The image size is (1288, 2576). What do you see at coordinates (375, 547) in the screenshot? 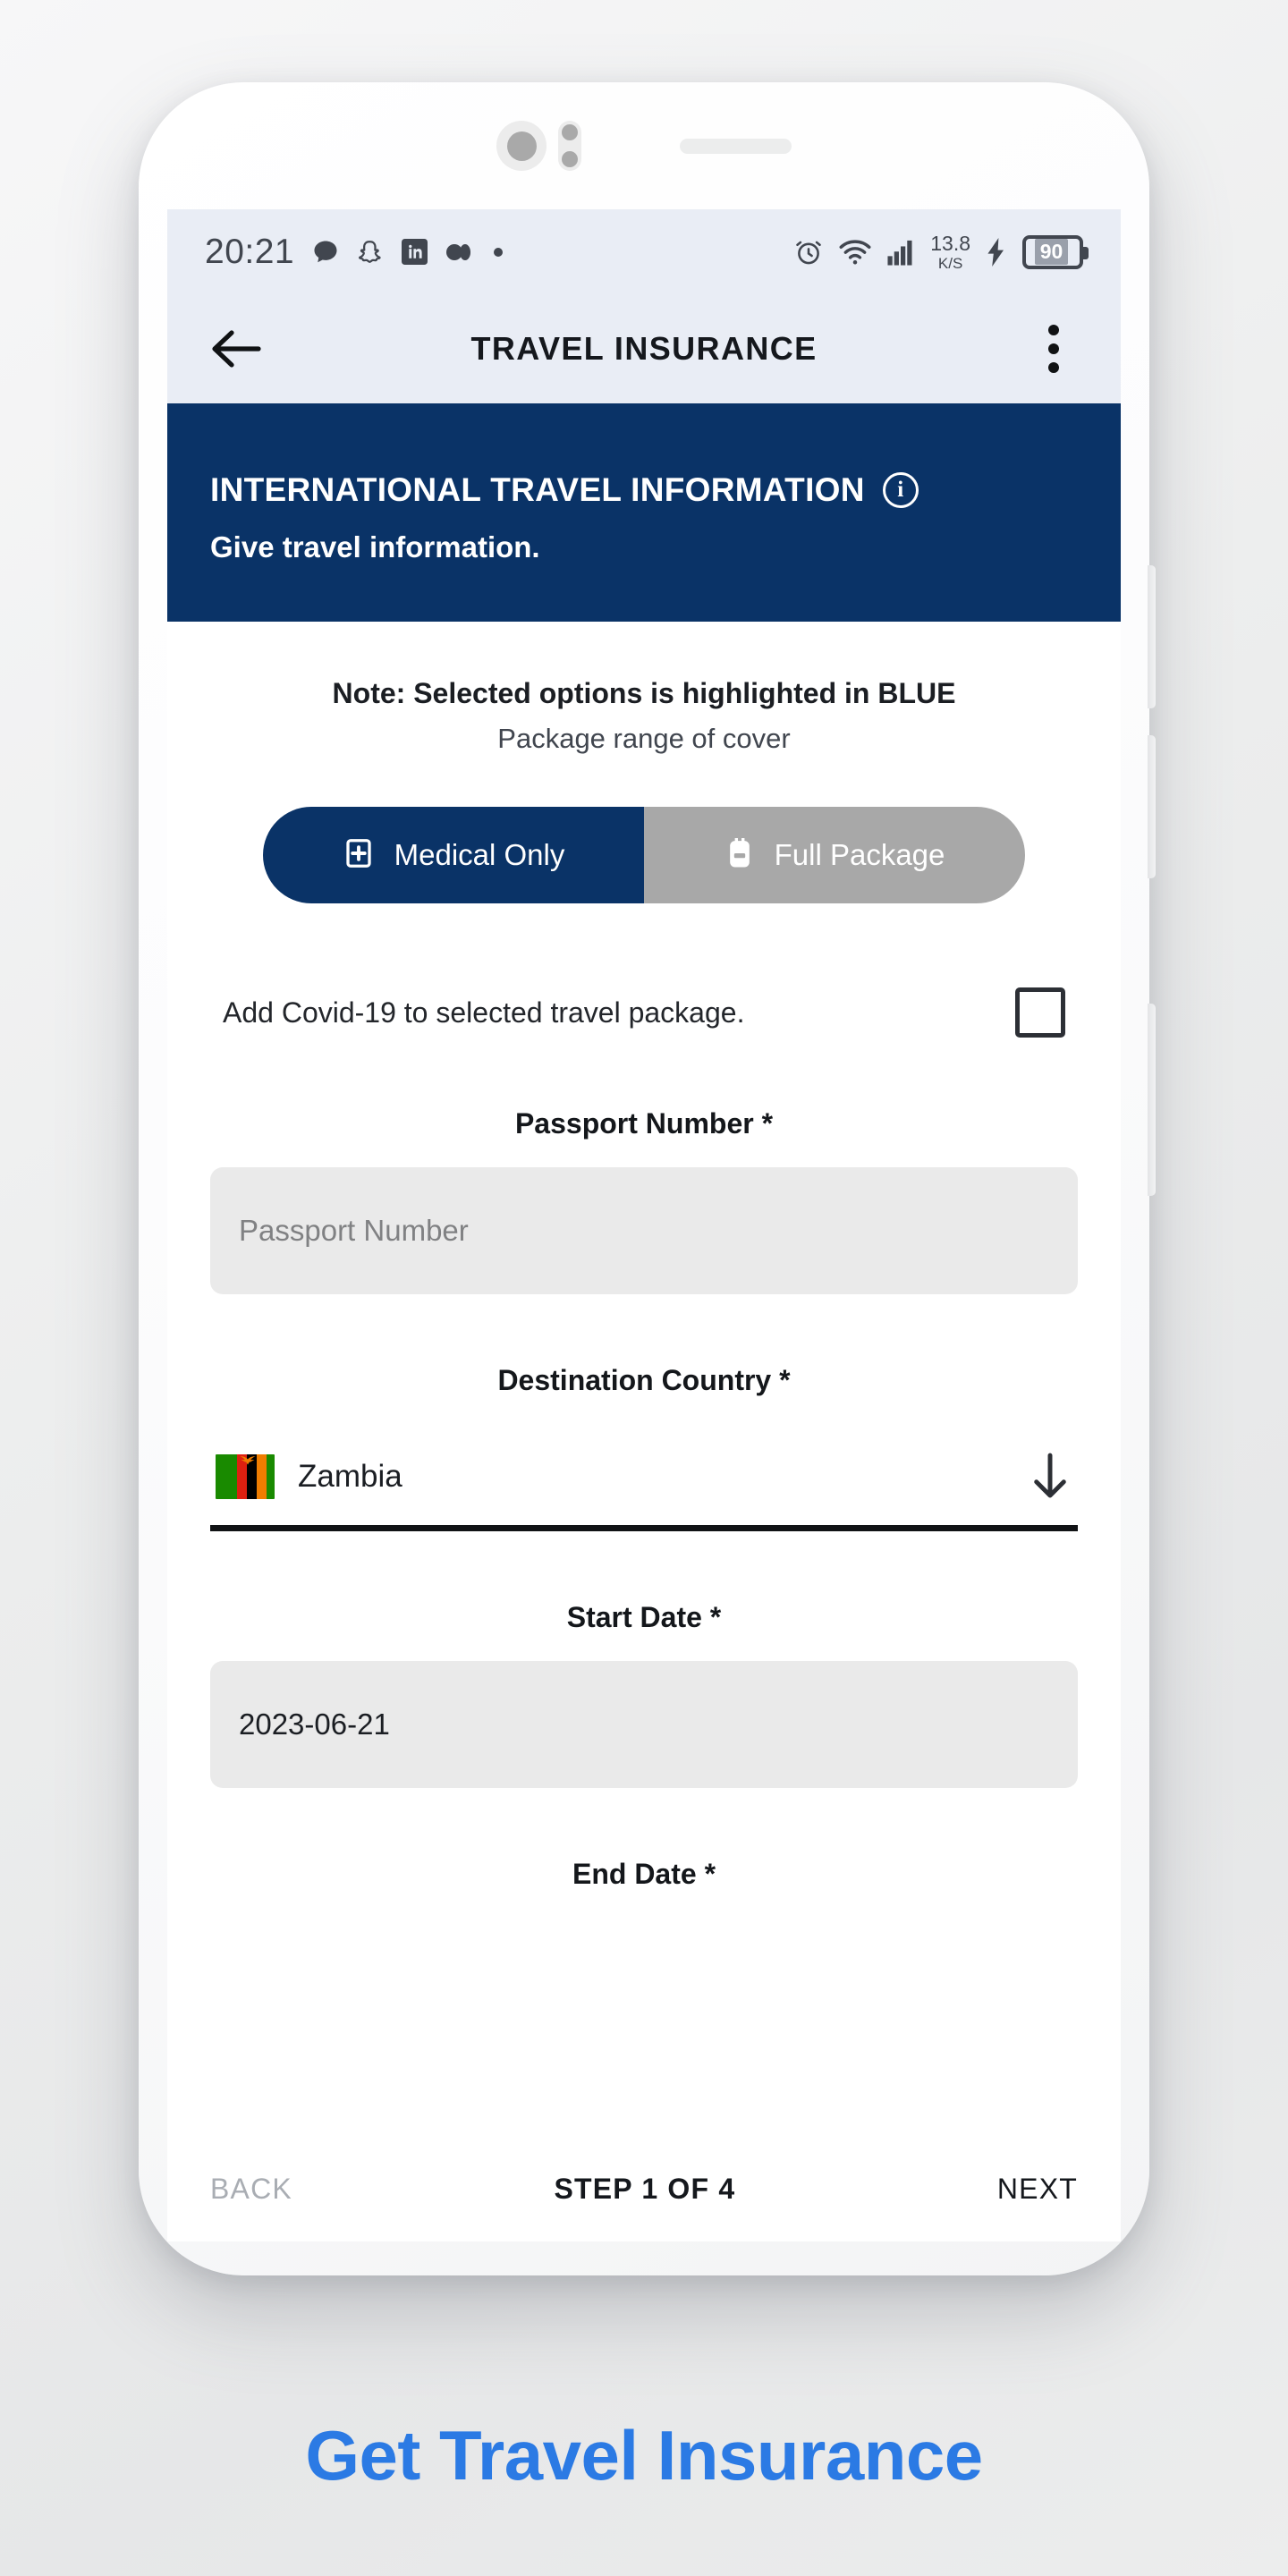
I see `hero-subtitle: Give travel information.` at bounding box center [375, 547].